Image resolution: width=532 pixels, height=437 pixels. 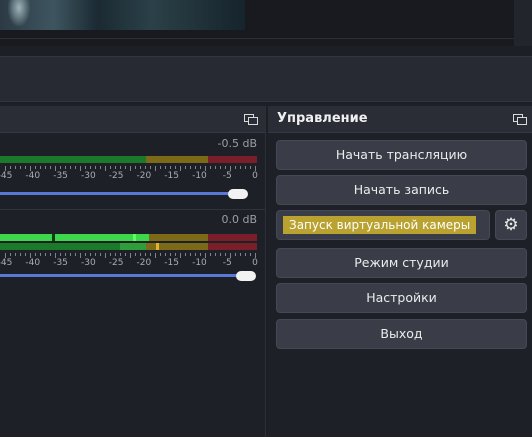 What do you see at coordinates (132, 264) in the screenshot?
I see `meter-scale: -45 -40 -35 -30 -25 -20 -15 -10 -5 0` at bounding box center [132, 264].